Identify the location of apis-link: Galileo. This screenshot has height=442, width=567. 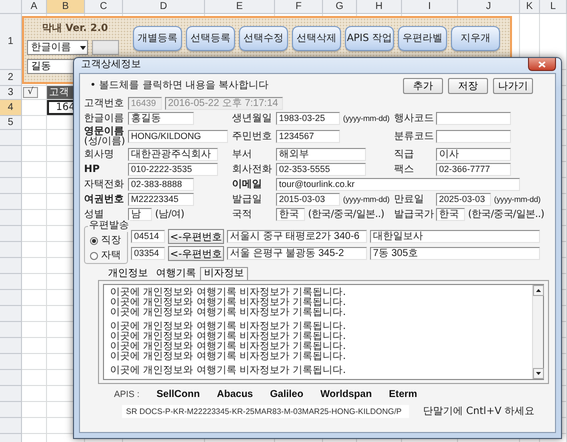
(287, 394).